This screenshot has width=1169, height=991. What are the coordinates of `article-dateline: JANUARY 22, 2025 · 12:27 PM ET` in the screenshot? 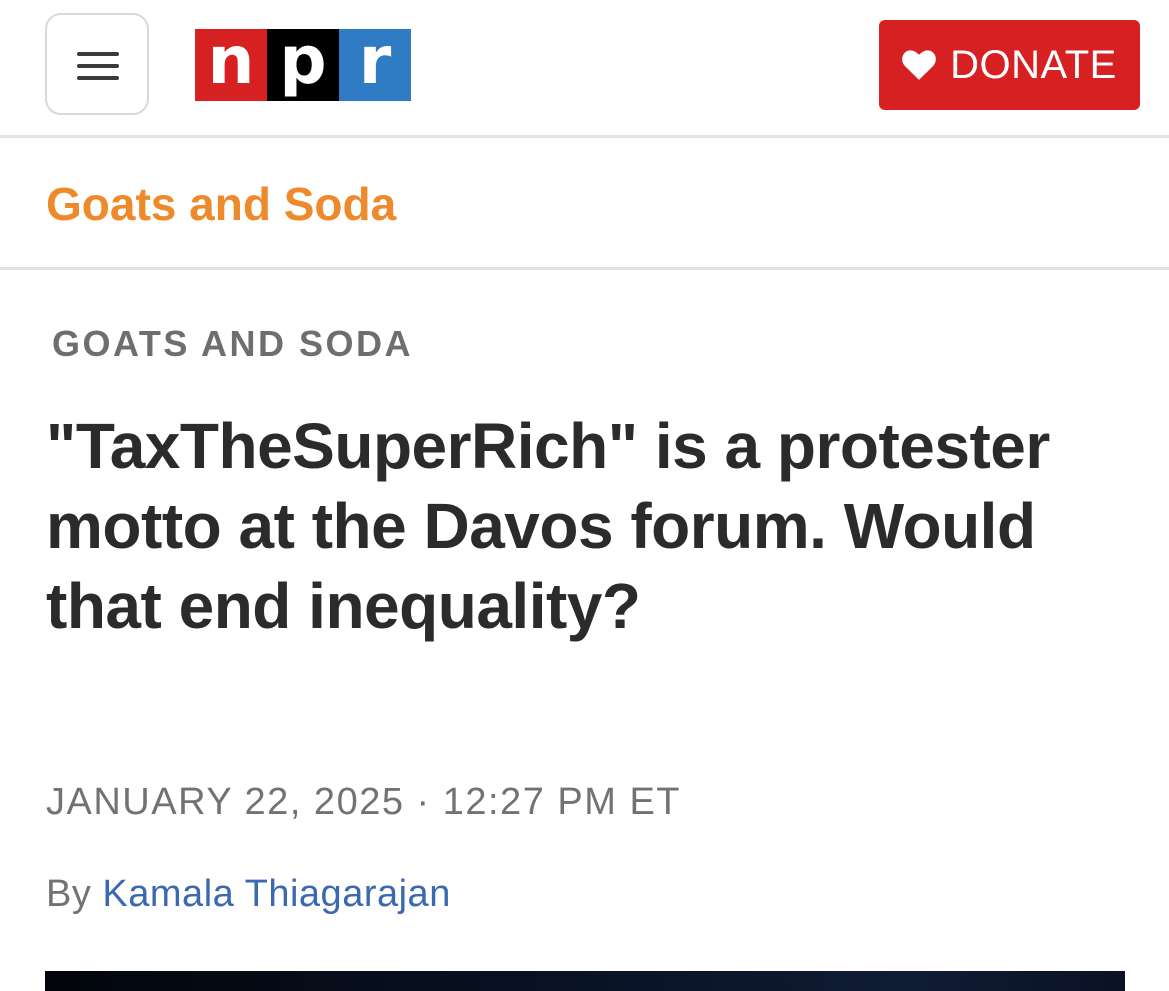 It's located at (364, 802).